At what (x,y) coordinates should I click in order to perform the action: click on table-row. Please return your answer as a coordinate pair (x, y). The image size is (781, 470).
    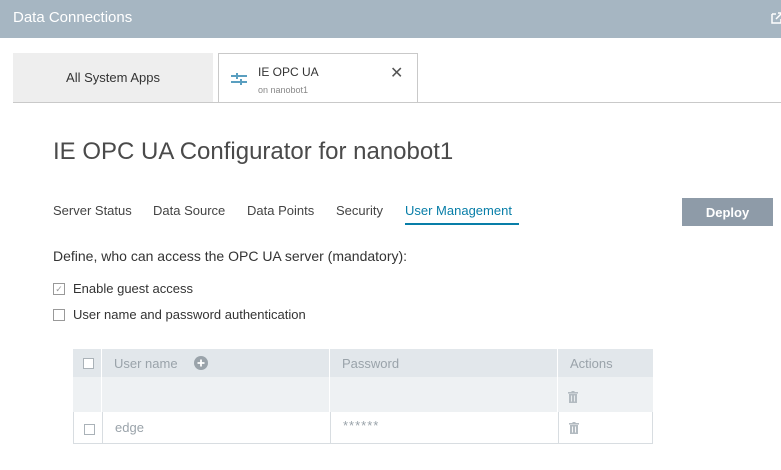
    Looking at the image, I should click on (363, 394).